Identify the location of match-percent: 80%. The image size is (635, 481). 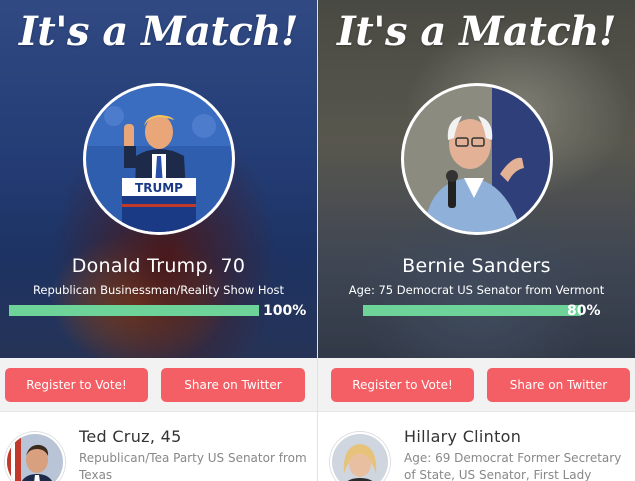
(584, 311).